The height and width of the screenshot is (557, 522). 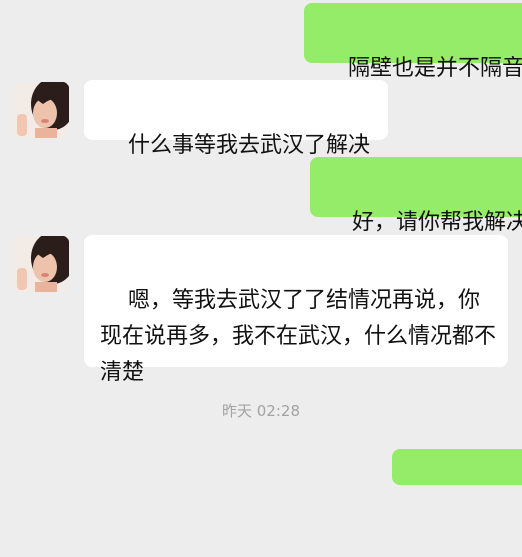 I want to click on outgoing-message-bubble: 隔壁也是并不隔音, so click(x=413, y=42).